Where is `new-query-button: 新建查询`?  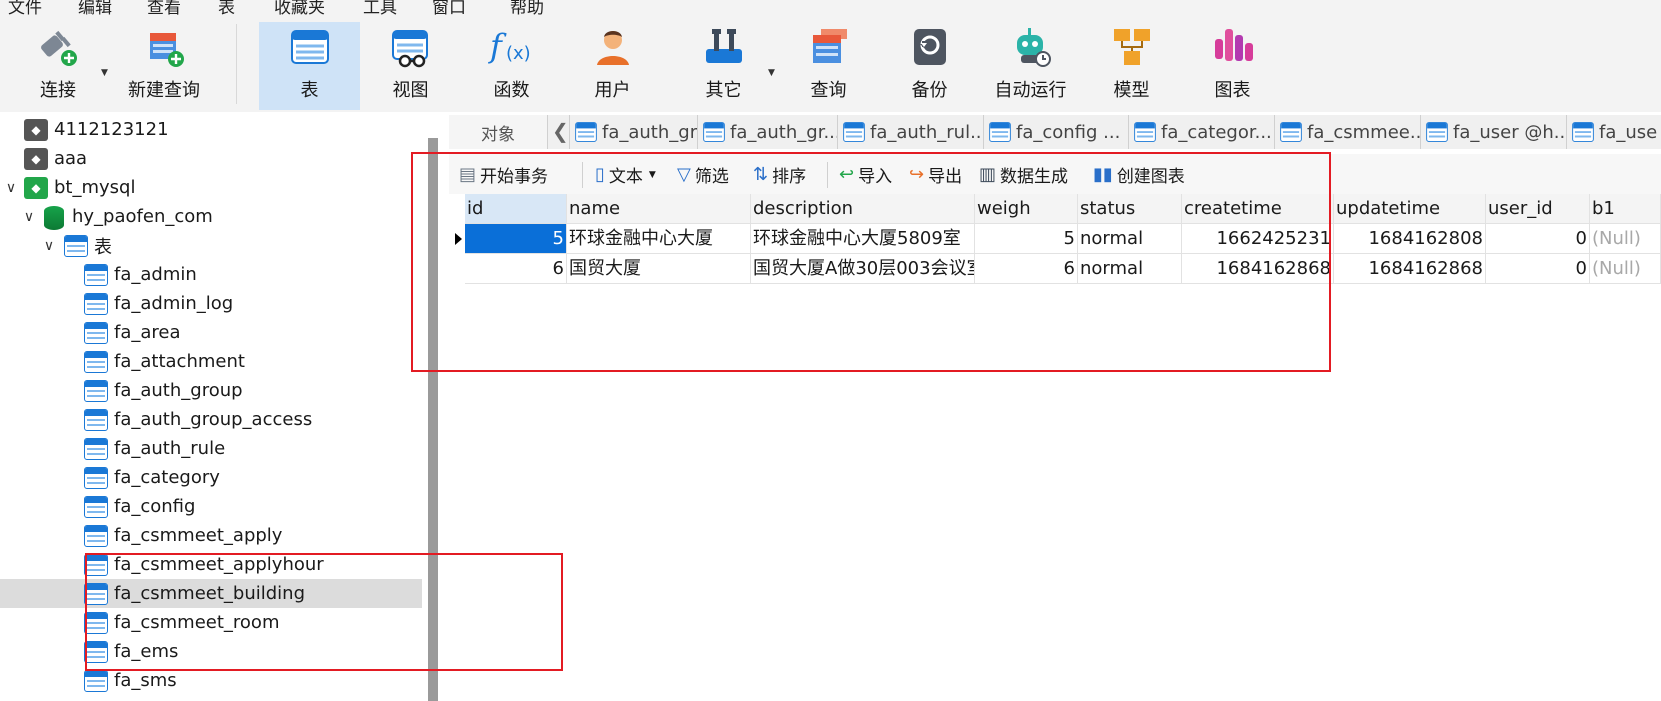 new-query-button: 新建查询 is located at coordinates (164, 66).